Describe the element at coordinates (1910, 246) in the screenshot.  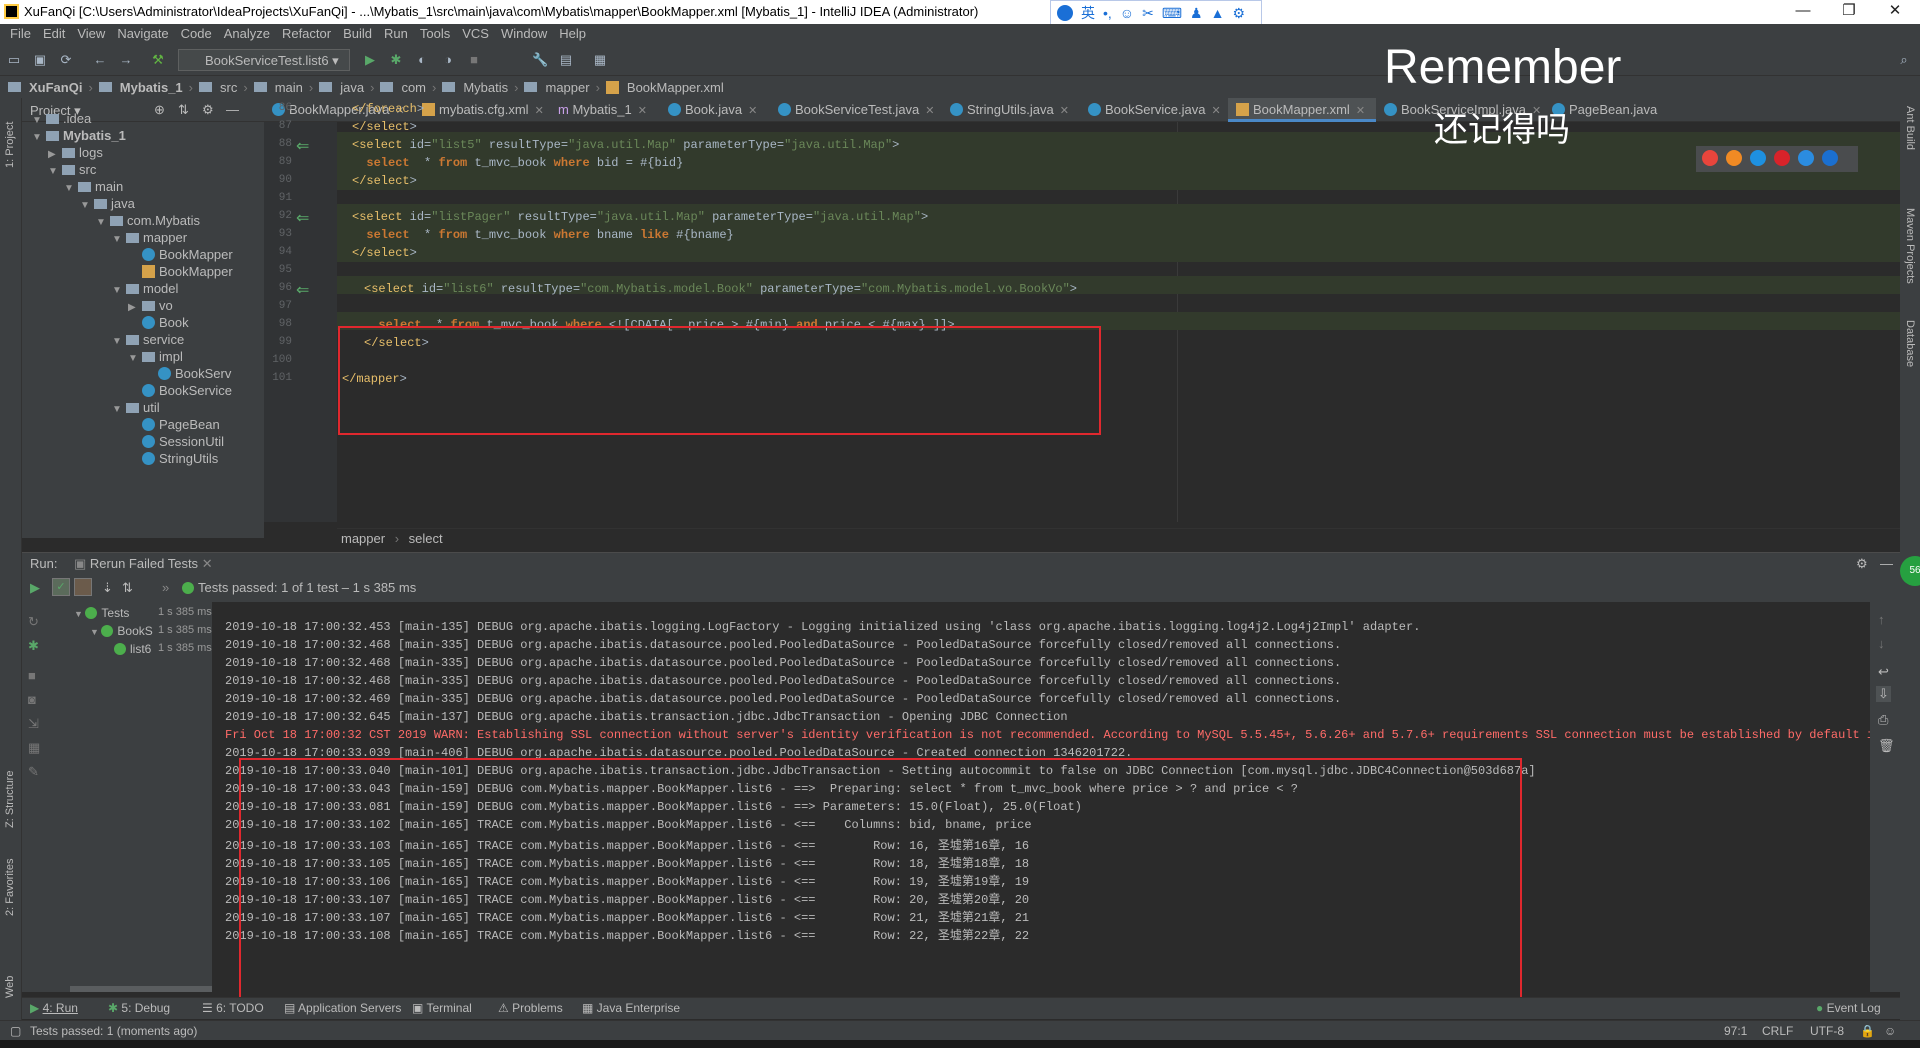
I see `tool-window-maven: Maven Projects` at that location.